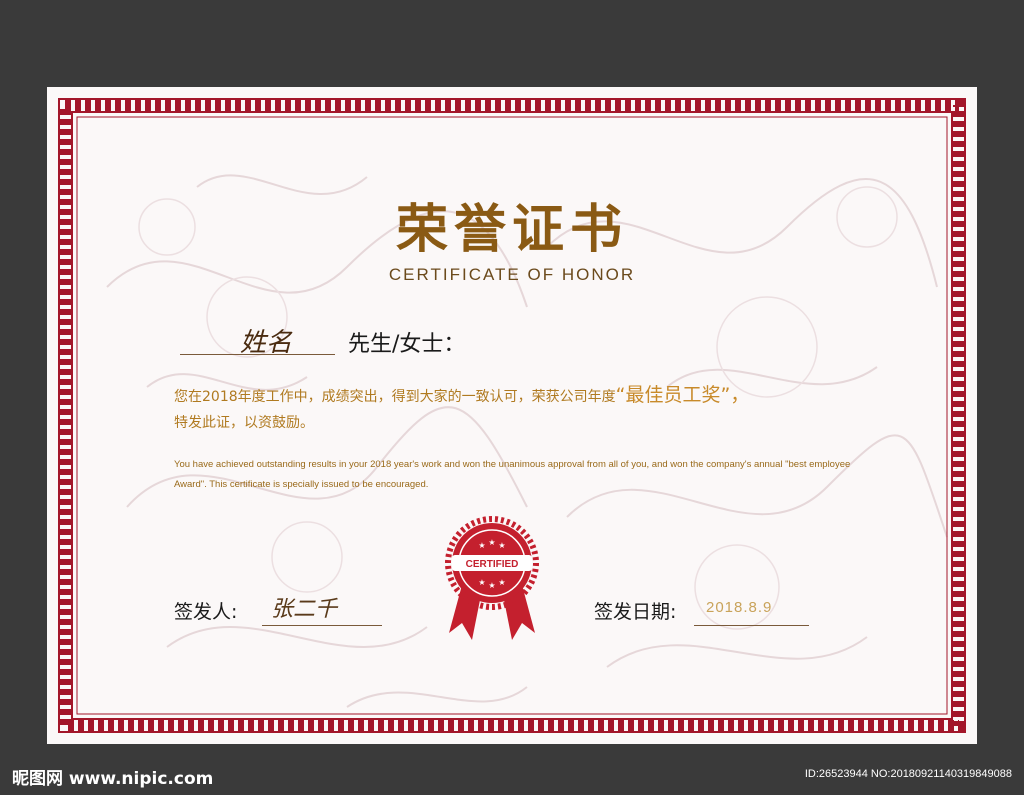 The image size is (1024, 795). Describe the element at coordinates (244, 423) in the screenshot. I see `body-cn-part2: 特发此证，以资鼓励。` at that location.